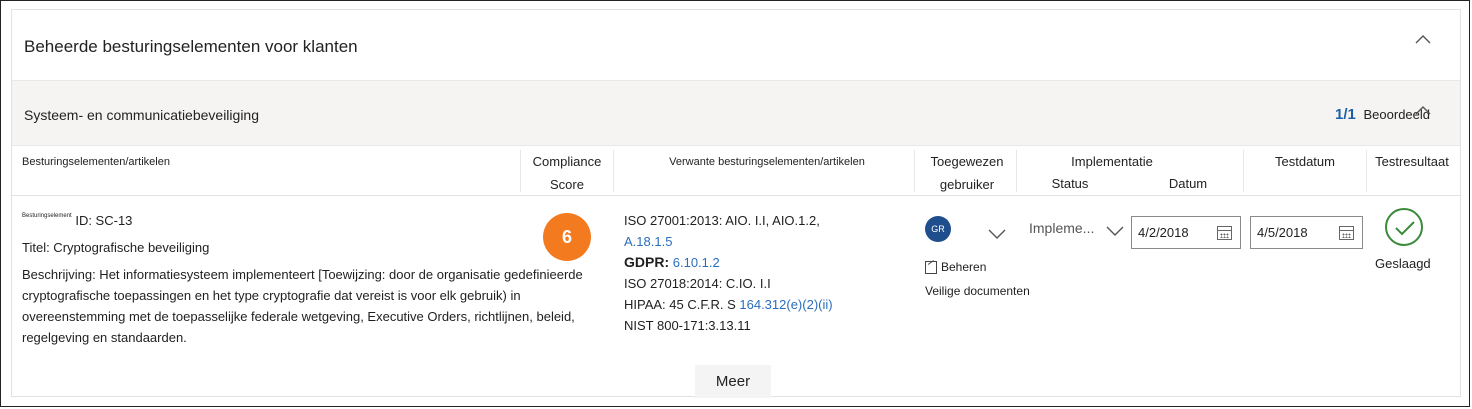 The width and height of the screenshot is (1472, 409). What do you see at coordinates (767, 162) in the screenshot?
I see `col-header-related: Verwante besturingselementen/artikelen` at bounding box center [767, 162].